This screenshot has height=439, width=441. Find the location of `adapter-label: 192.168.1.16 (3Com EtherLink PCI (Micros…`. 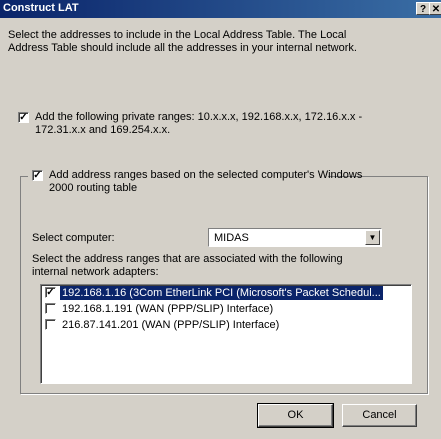

adapter-label: 192.168.1.16 (3Com EtherLink PCI (Micros… is located at coordinates (221, 293).